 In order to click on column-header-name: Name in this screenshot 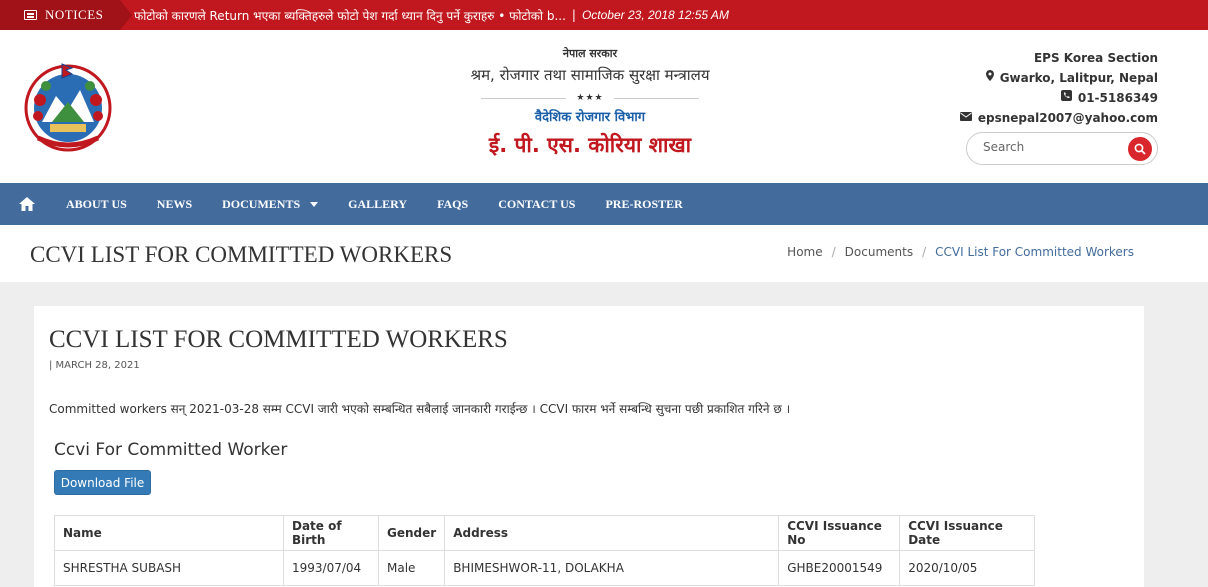, I will do `click(169, 533)`.